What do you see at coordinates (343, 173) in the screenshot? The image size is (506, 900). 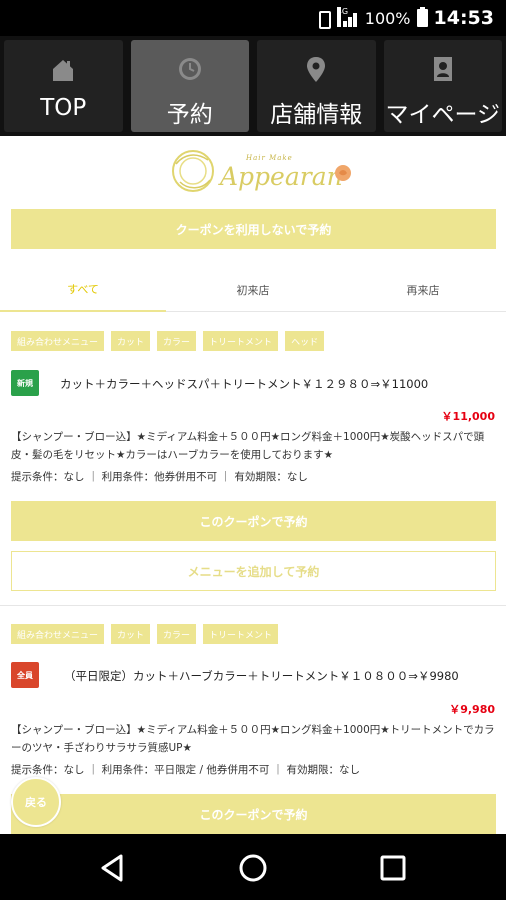 I see `rose-icon` at bounding box center [343, 173].